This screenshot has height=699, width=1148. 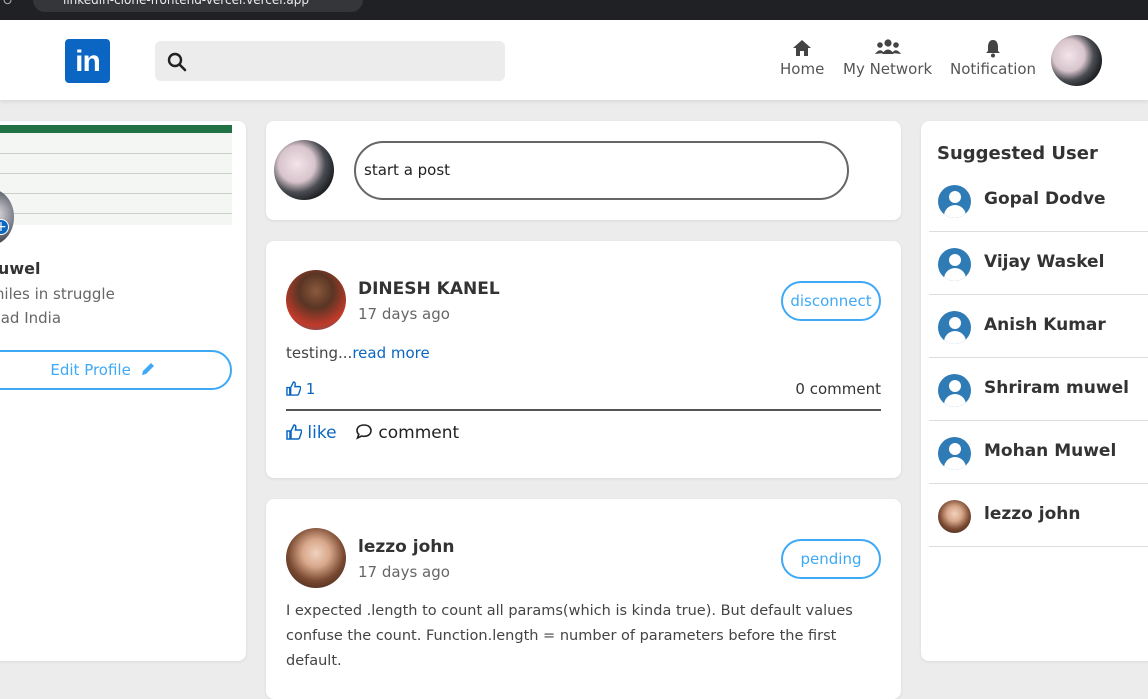 I want to click on comment-label: comment, so click(x=419, y=433).